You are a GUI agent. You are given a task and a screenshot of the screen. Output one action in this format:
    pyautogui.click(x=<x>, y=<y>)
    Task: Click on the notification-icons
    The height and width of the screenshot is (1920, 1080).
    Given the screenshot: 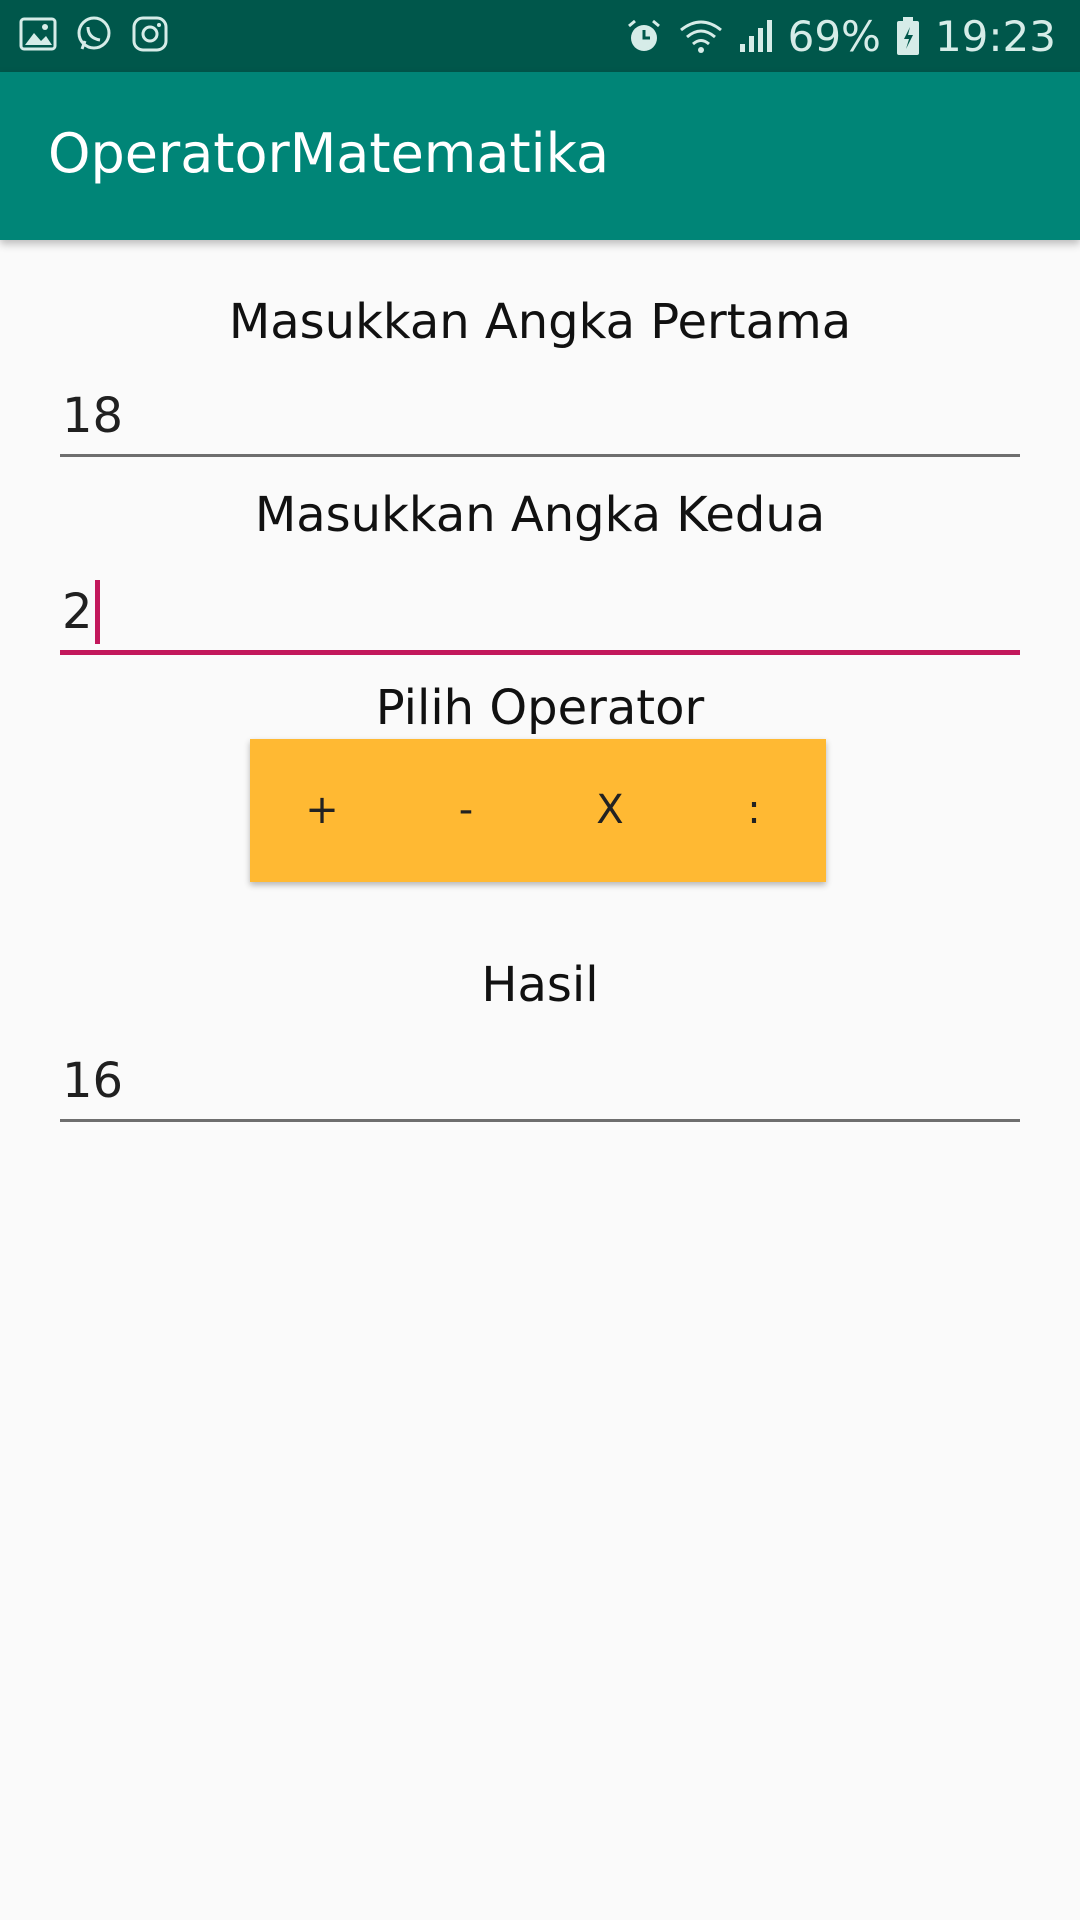 What is the action you would take?
    pyautogui.click(x=94, y=34)
    